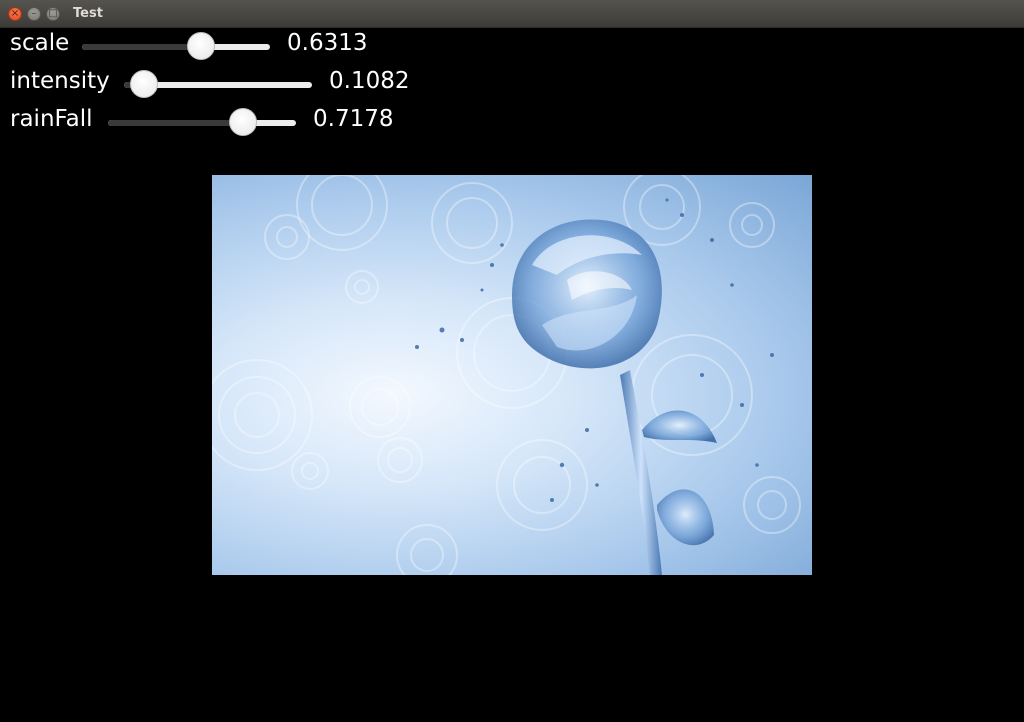  What do you see at coordinates (53, 14) in the screenshot?
I see `maximize-icon: □` at bounding box center [53, 14].